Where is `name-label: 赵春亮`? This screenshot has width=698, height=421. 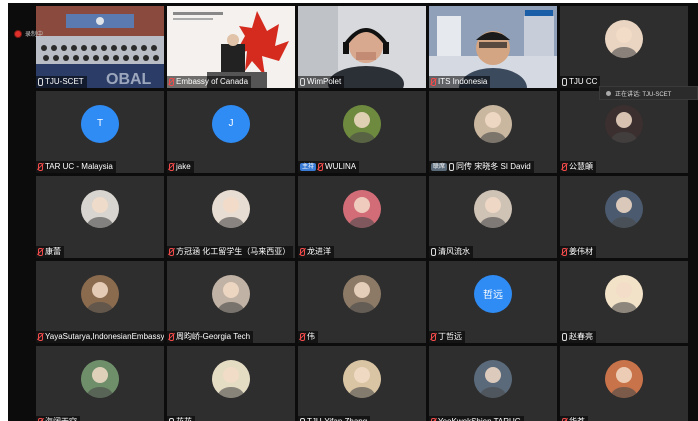
name-label: 赵春亮 is located at coordinates (578, 337).